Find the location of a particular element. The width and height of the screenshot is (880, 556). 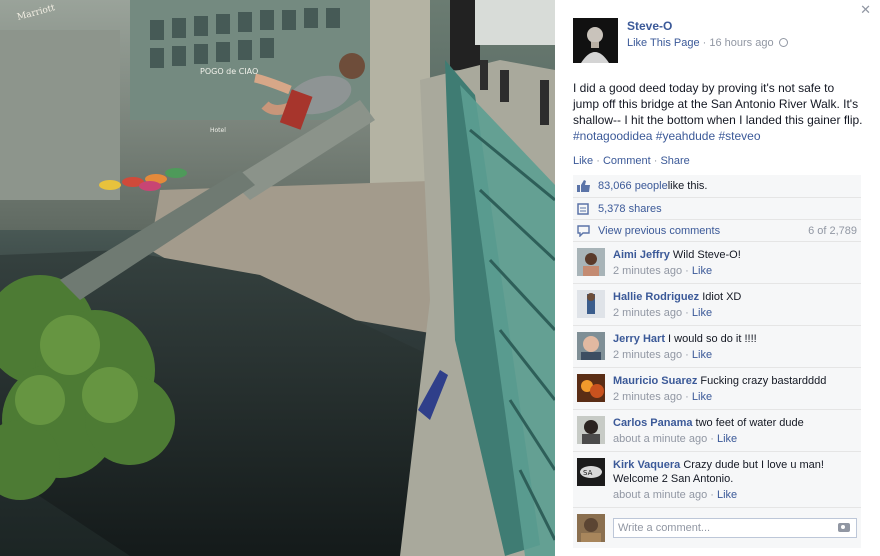

comment-author: Mauricio Suarez is located at coordinates (655, 381).